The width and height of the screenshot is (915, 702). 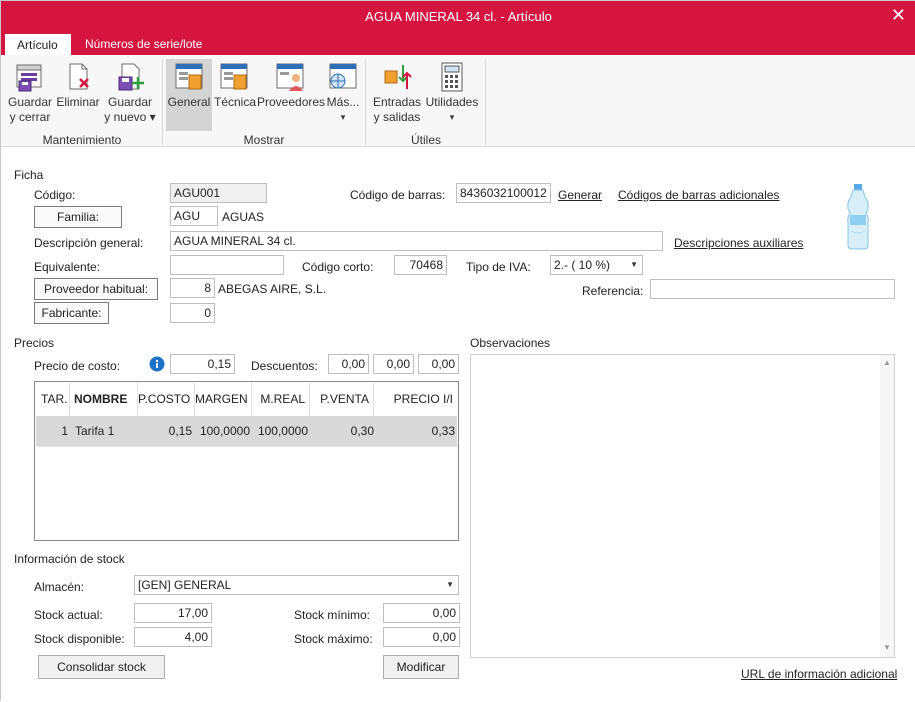 What do you see at coordinates (420, 265) in the screenshot?
I see `codigo-corto-field: 70468` at bounding box center [420, 265].